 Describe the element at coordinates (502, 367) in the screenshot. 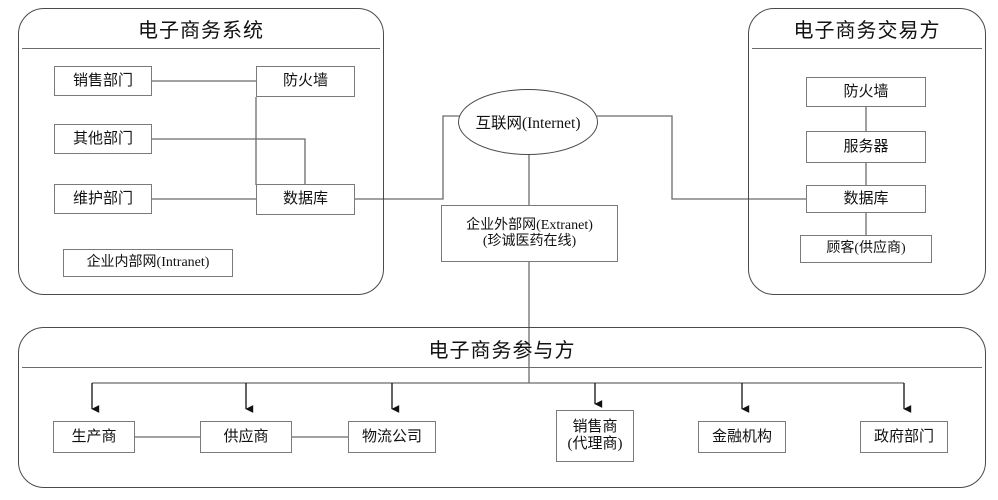

I see `panel-ec-participants-divider` at that location.